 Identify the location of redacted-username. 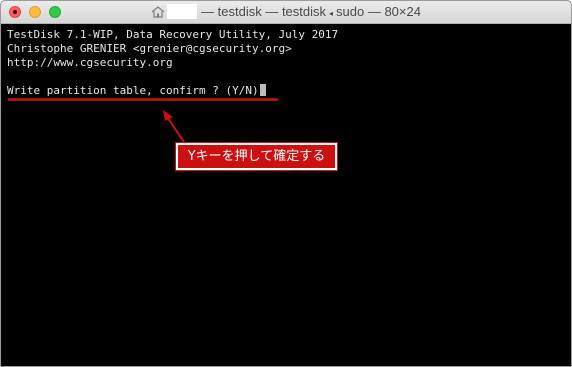
(182, 12).